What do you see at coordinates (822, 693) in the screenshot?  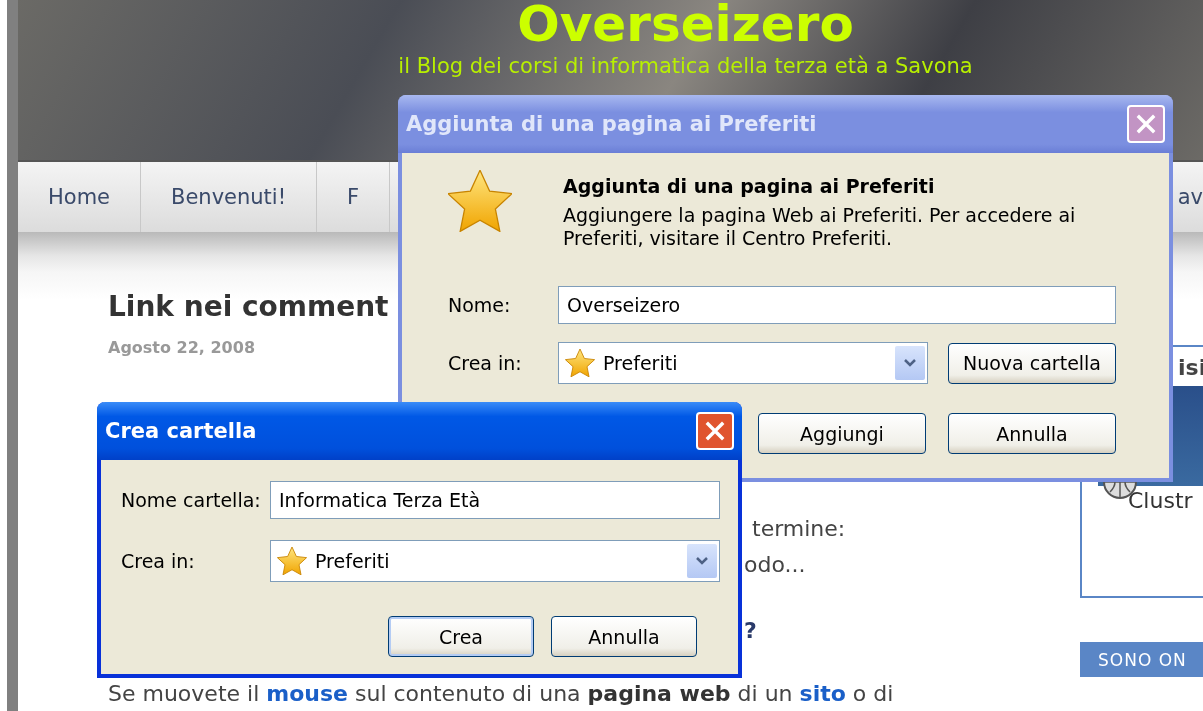 I see `text-link: sito` at bounding box center [822, 693].